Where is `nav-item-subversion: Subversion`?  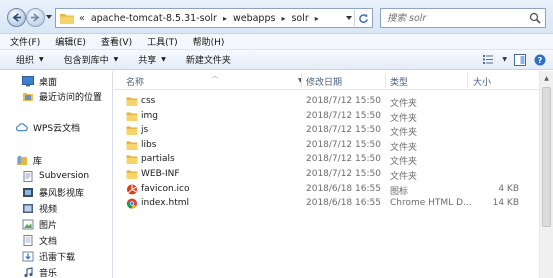
nav-item-subversion: Subversion is located at coordinates (55, 176).